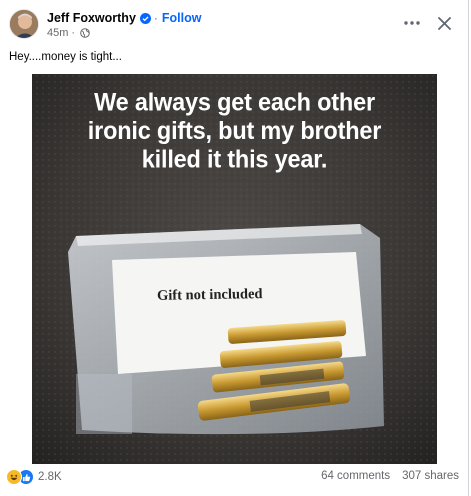 This screenshot has height=496, width=471. I want to click on follow-button: Follow, so click(182, 18).